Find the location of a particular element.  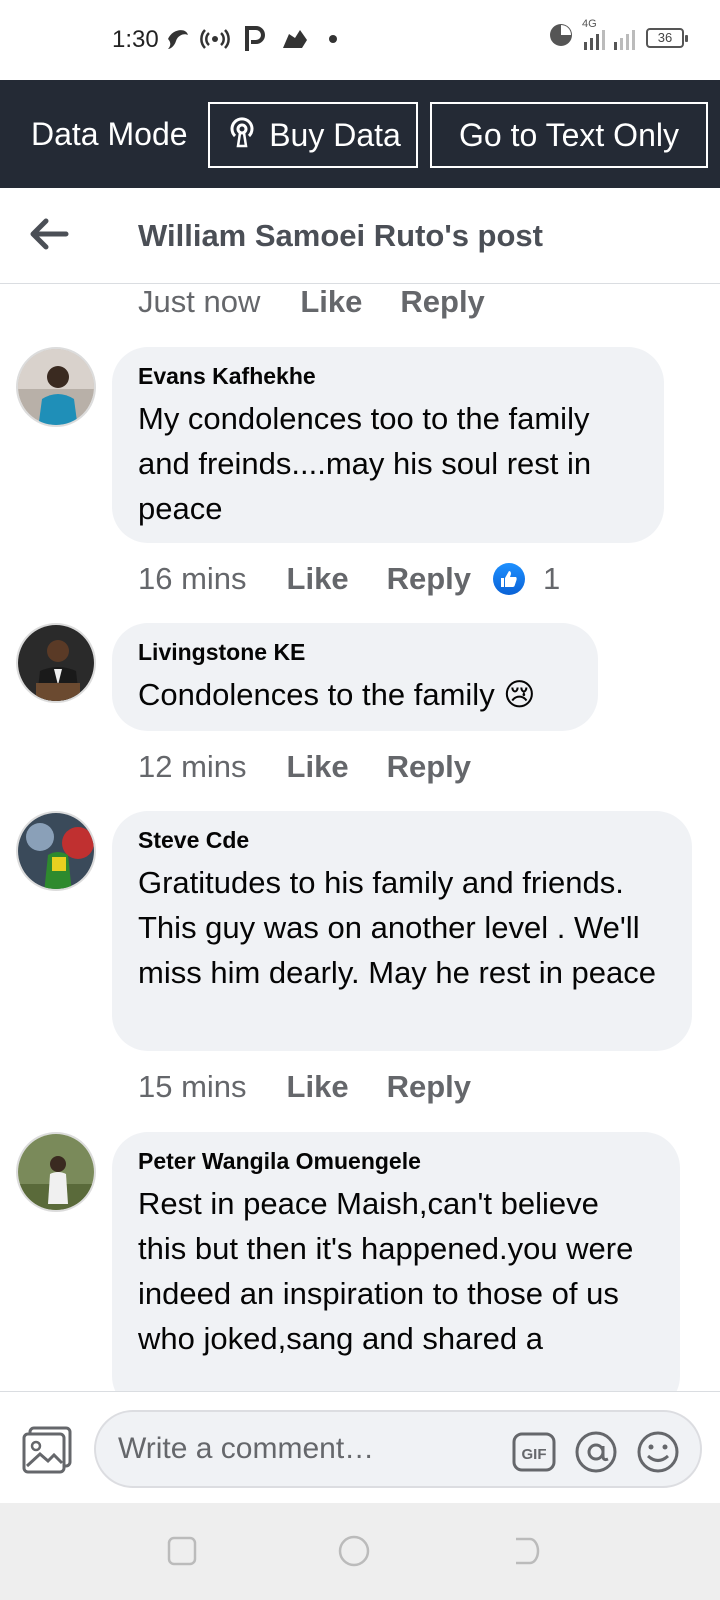

gif-icon: GIF is located at coordinates (534, 1452).